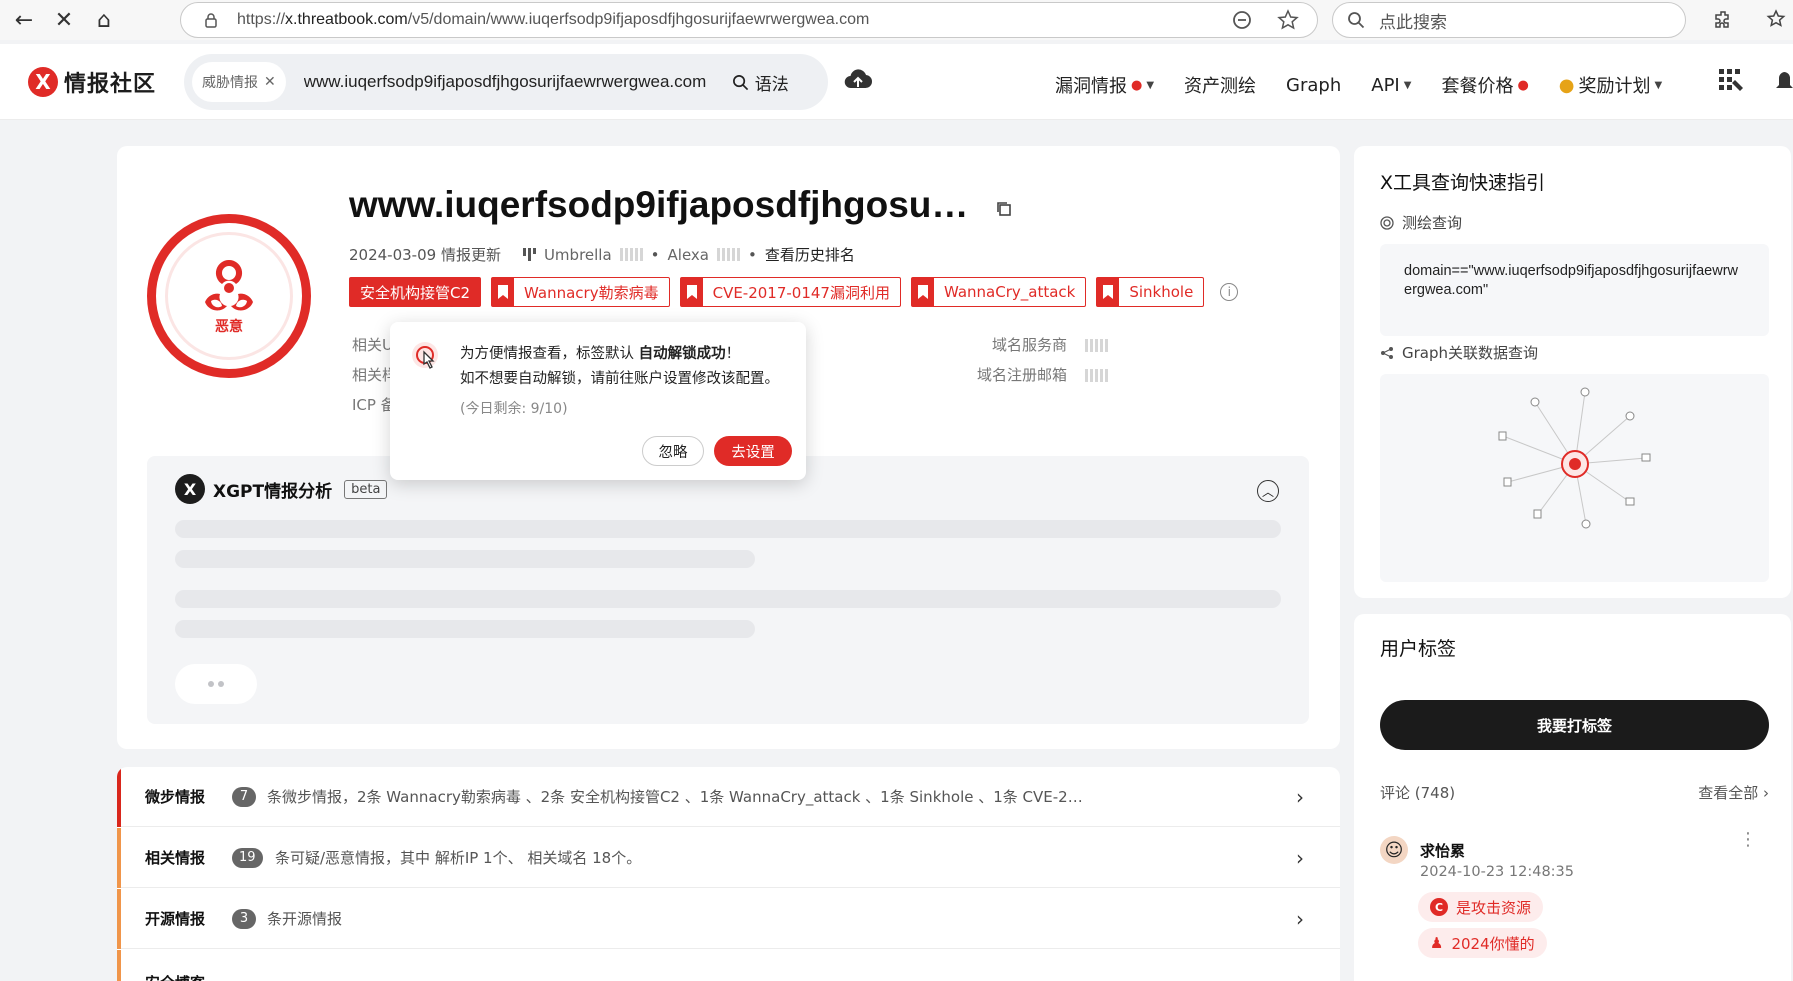  Describe the element at coordinates (998, 292) in the screenshot. I see `tag-wannacry-attack: WannaCry_attack` at that location.